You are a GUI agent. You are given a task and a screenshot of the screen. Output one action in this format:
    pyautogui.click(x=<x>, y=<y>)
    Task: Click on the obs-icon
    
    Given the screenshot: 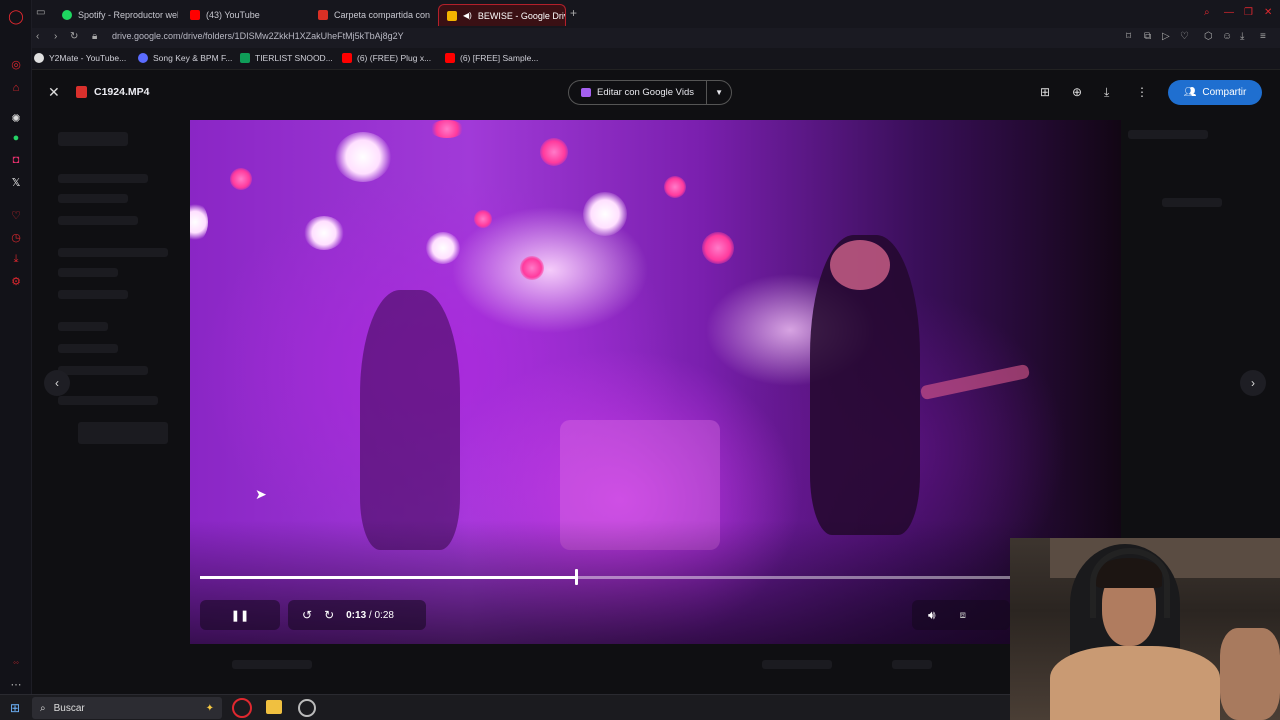 What is the action you would take?
    pyautogui.click(x=307, y=708)
    